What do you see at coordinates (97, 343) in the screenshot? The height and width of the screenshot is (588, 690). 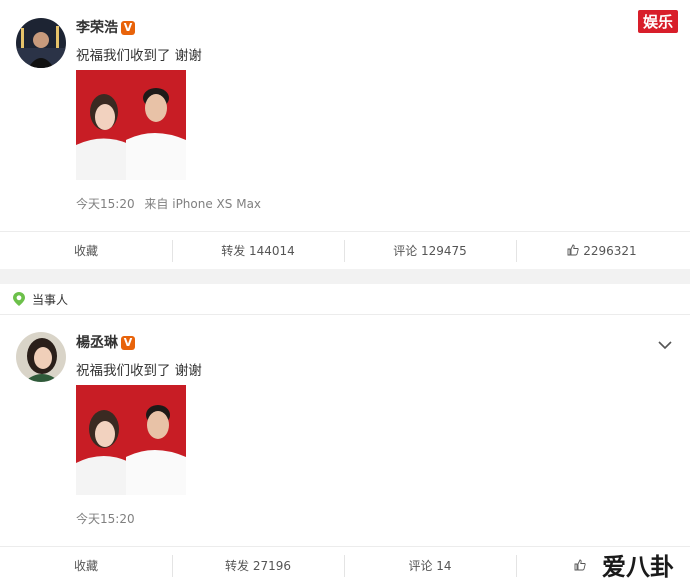 I see `author-name-text: 楊丞琳` at bounding box center [97, 343].